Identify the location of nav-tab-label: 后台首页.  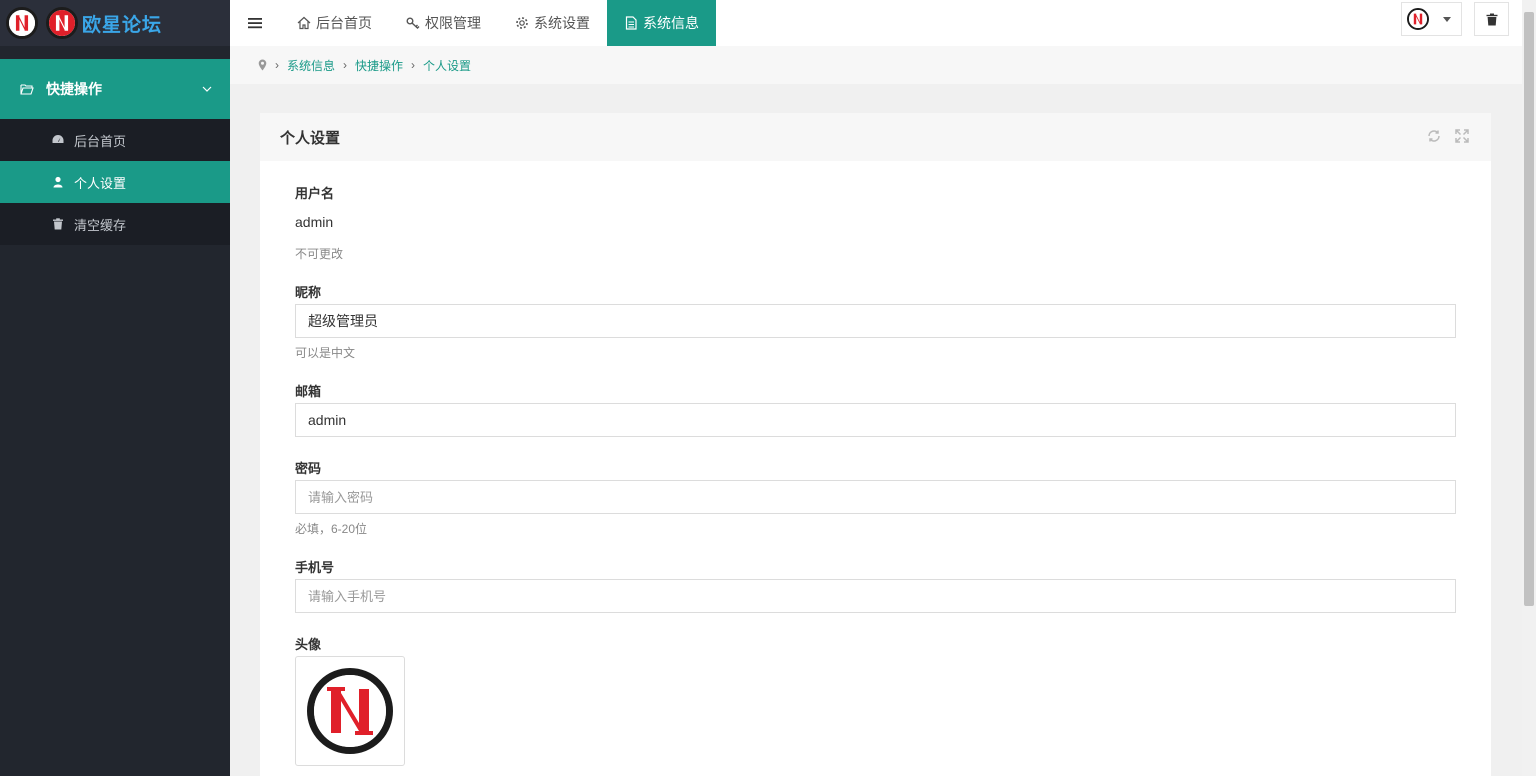
(344, 23).